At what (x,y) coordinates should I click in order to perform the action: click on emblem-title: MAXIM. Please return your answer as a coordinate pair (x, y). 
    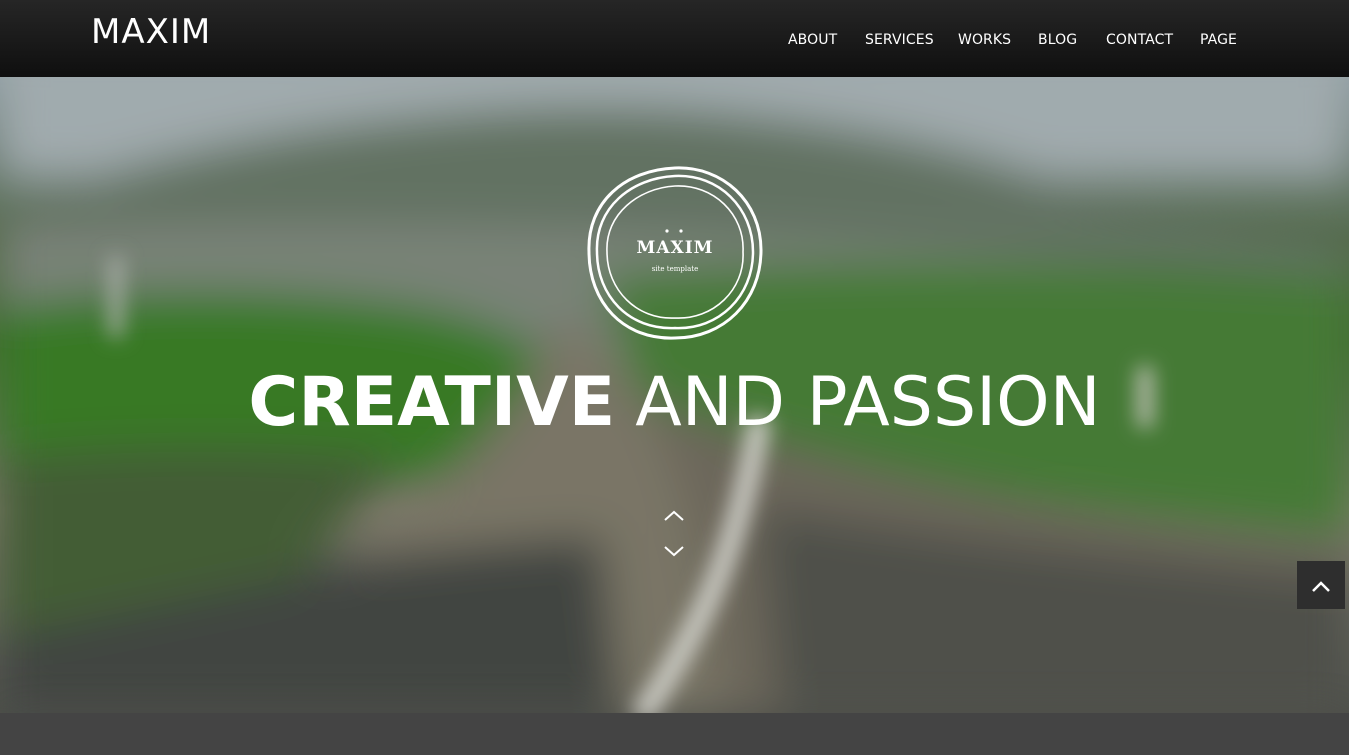
    Looking at the image, I should click on (675, 248).